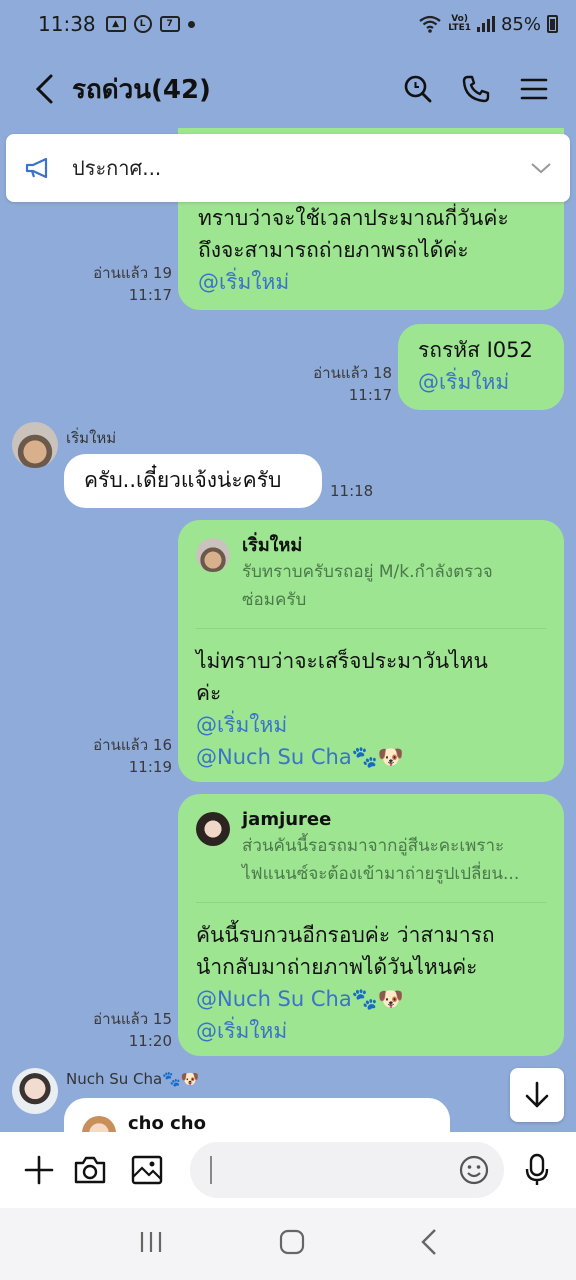  I want to click on chevron-left-icon, so click(44, 89).